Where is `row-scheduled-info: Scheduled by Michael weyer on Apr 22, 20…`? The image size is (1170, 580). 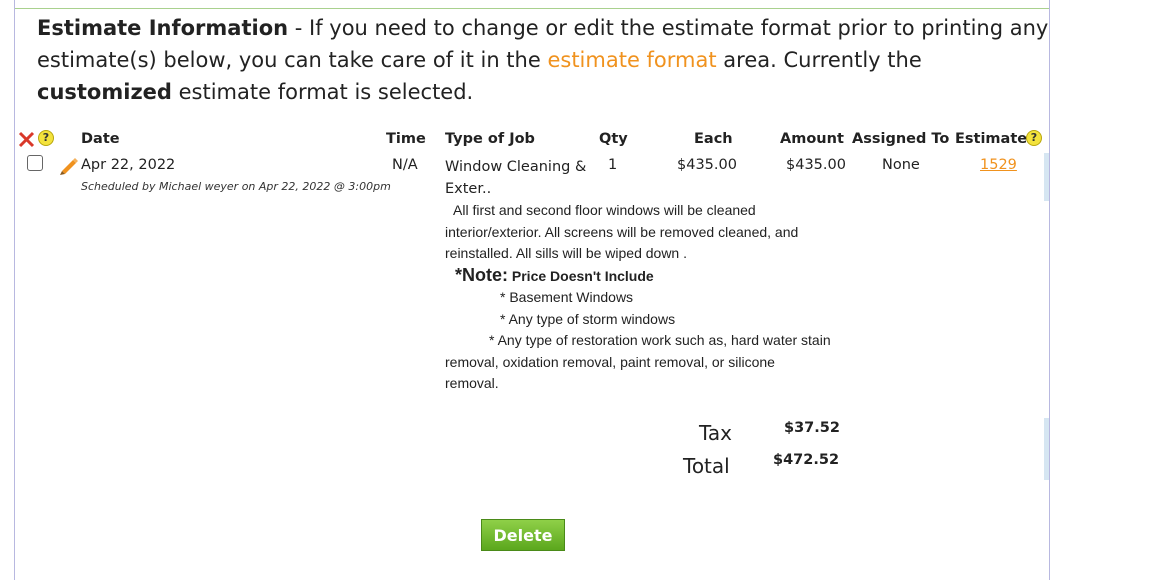 row-scheduled-info: Scheduled by Michael weyer on Apr 22, 20… is located at coordinates (236, 186).